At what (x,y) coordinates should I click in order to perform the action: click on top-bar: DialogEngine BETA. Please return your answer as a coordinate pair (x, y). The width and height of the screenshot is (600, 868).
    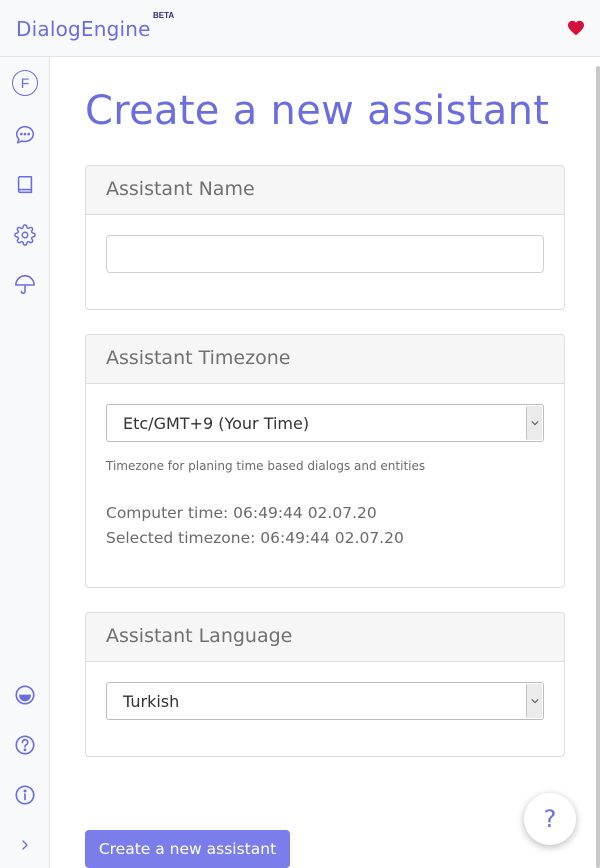
    Looking at the image, I should click on (300, 28).